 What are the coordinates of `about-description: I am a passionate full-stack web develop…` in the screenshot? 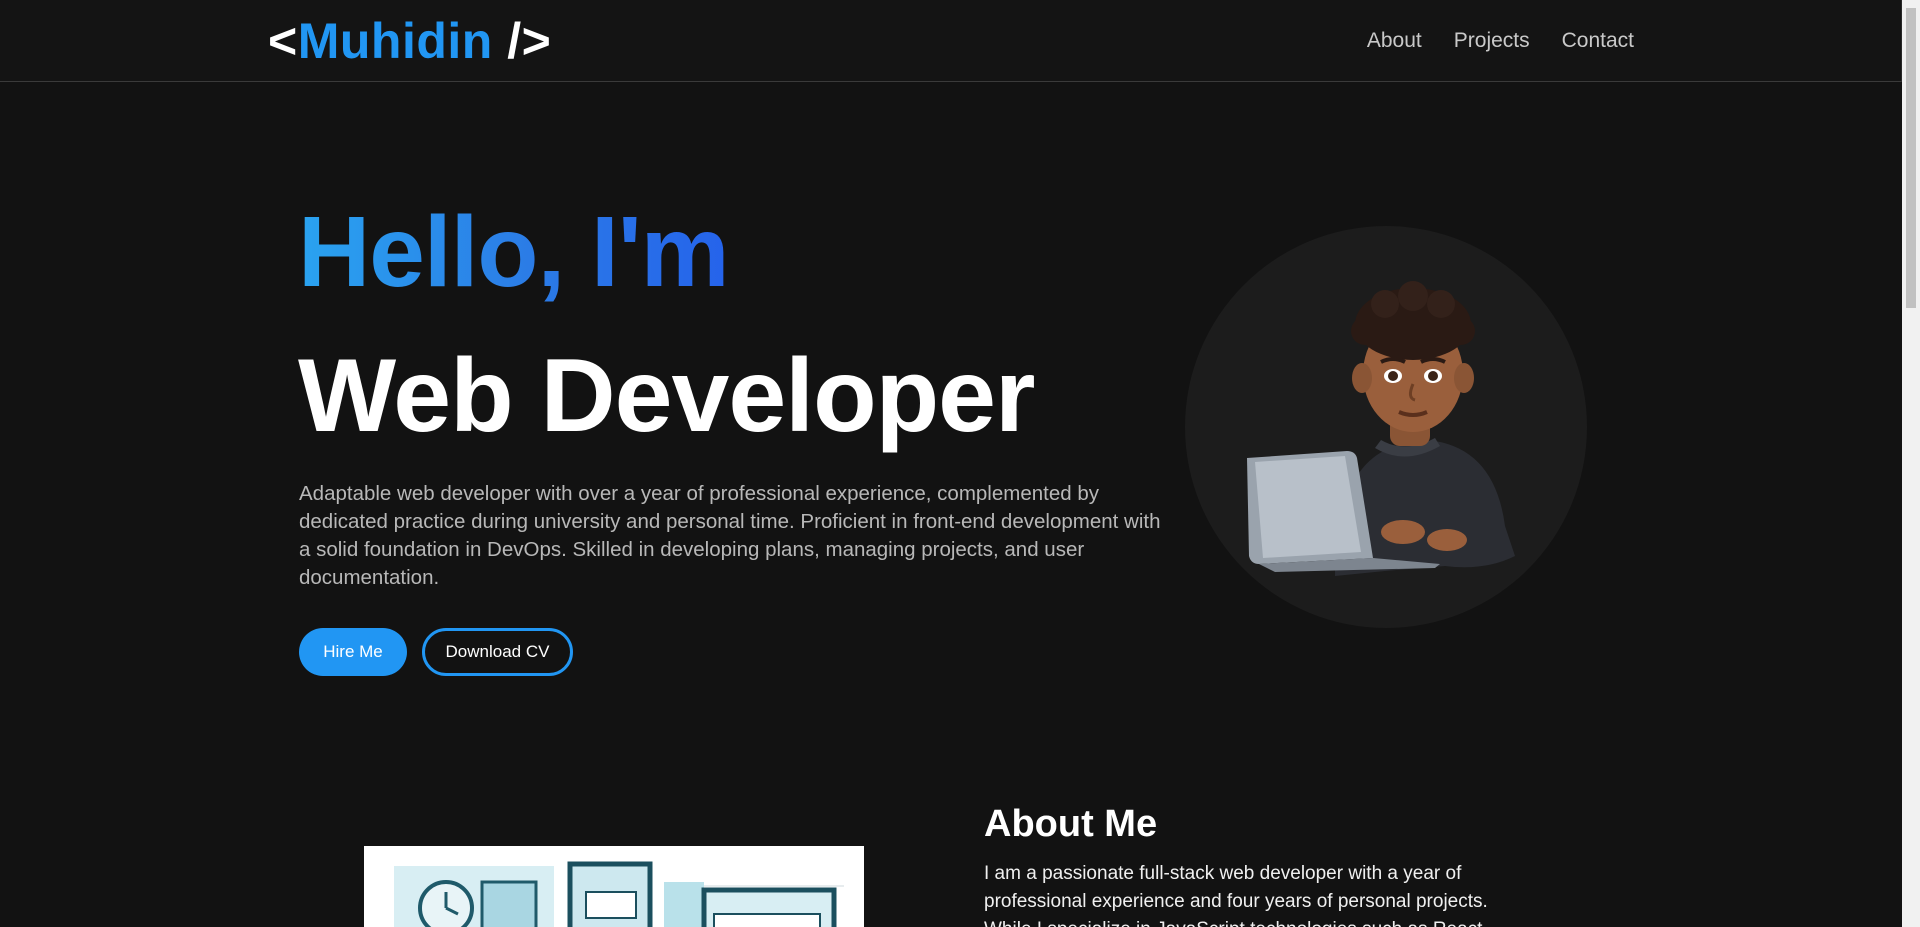 It's located at (1236, 895).